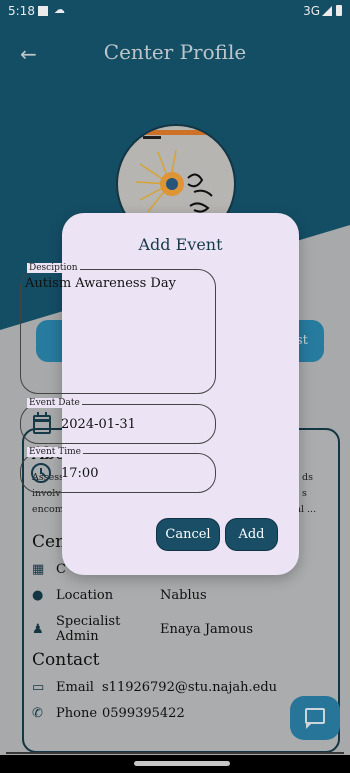 This screenshot has width=350, height=773. What do you see at coordinates (53, 268) in the screenshot?
I see `description-label: Desciption` at bounding box center [53, 268].